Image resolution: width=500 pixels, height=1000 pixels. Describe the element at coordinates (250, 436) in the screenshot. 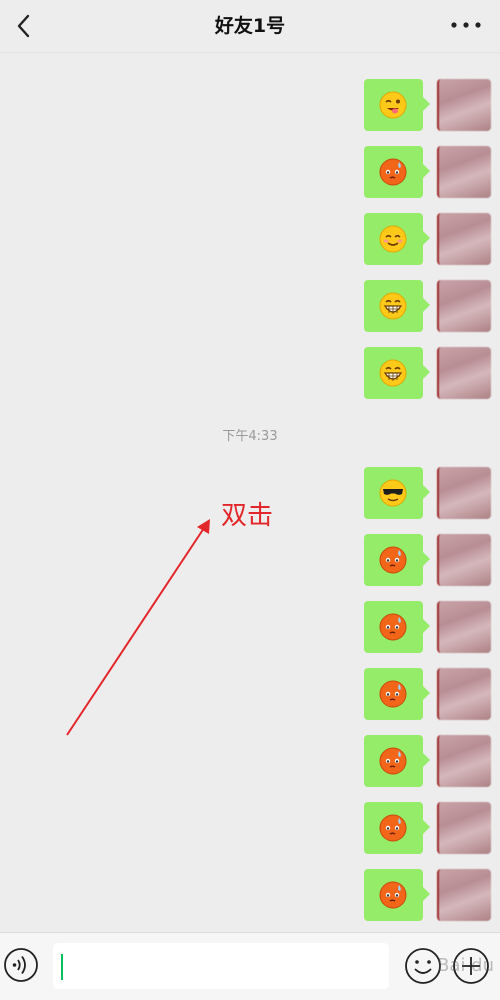

I see `message-timestamp: 下午4:33` at that location.